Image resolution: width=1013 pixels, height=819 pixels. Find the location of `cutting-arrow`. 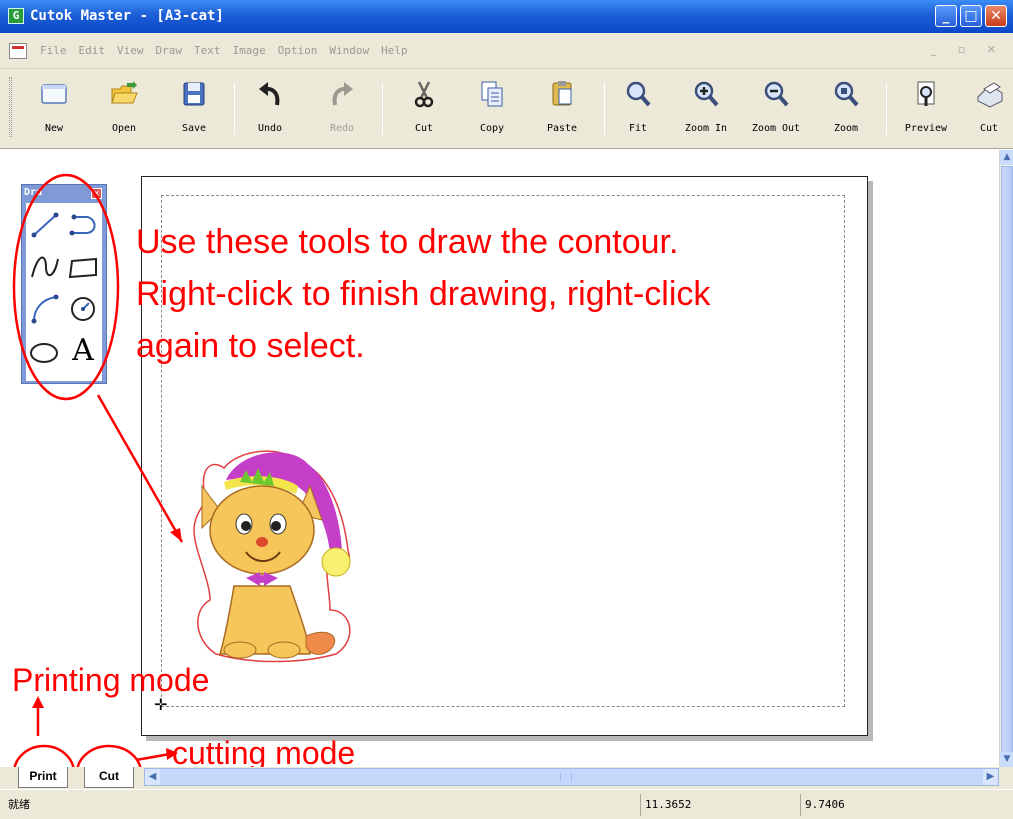

cutting-arrow is located at coordinates (153, 757).